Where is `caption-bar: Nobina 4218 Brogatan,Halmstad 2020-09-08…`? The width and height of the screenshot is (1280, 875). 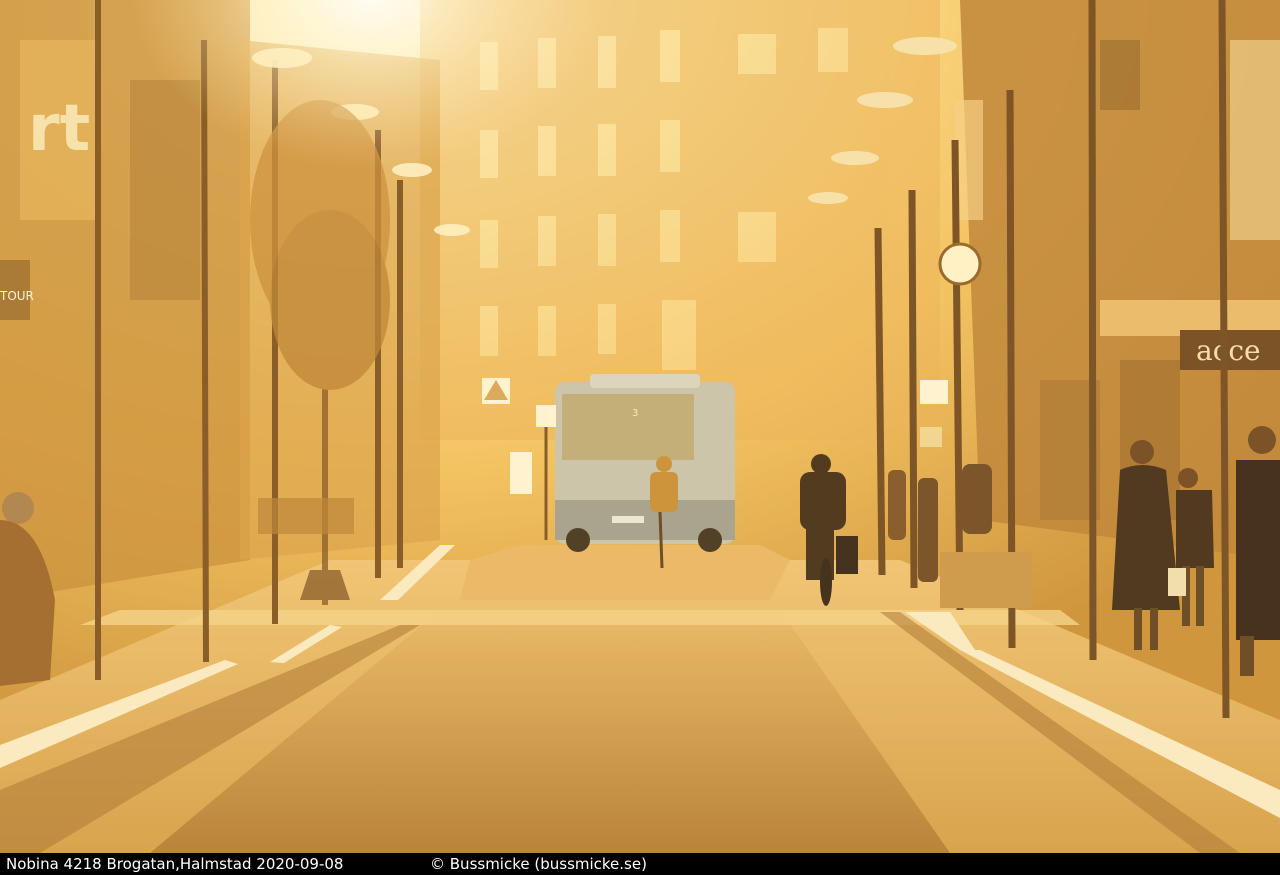
caption-bar: Nobina 4218 Brogatan,Halmstad 2020-09-08… is located at coordinates (640, 864).